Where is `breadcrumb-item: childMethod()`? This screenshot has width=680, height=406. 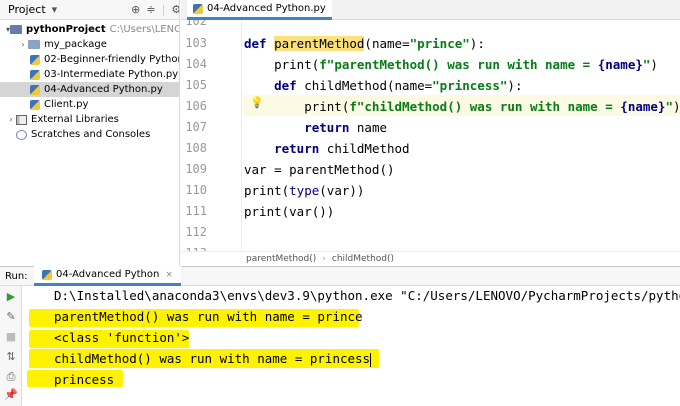 breadcrumb-item: childMethod() is located at coordinates (363, 259).